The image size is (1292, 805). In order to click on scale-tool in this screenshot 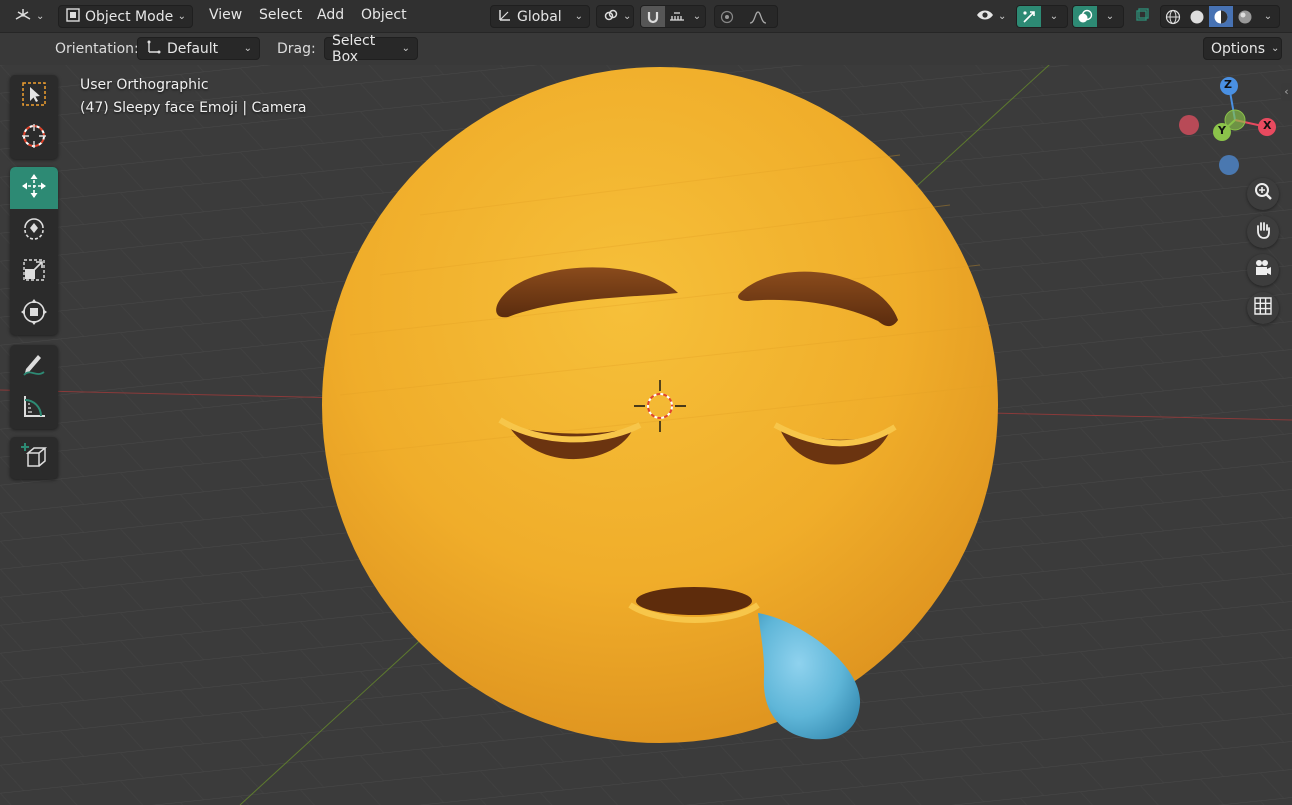, I will do `click(34, 272)`.